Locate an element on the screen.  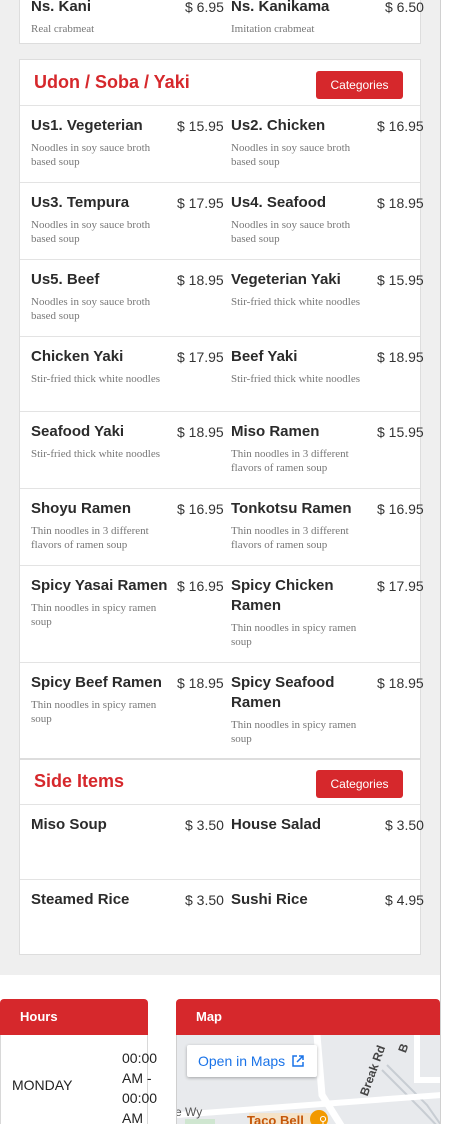
menu-item-name: House Salad is located at coordinates (276, 824).